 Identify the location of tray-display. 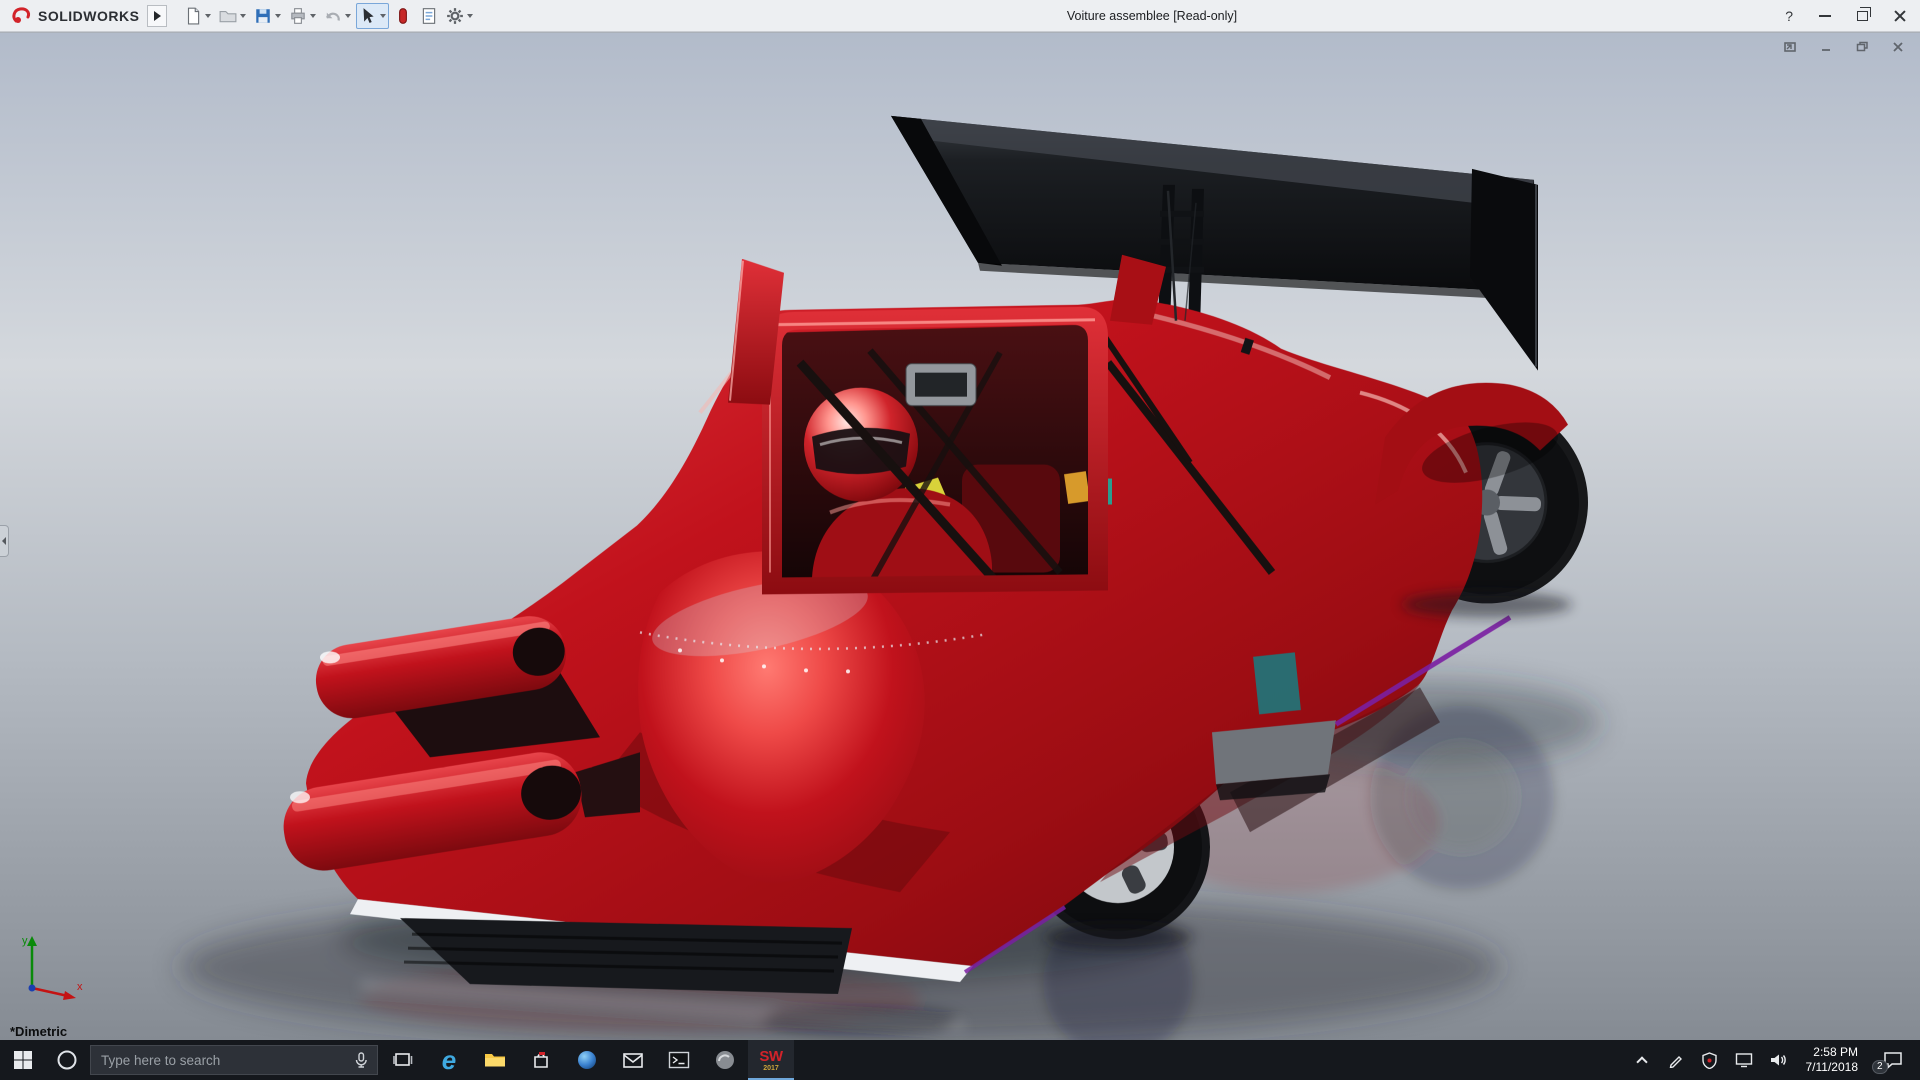
(1744, 1060).